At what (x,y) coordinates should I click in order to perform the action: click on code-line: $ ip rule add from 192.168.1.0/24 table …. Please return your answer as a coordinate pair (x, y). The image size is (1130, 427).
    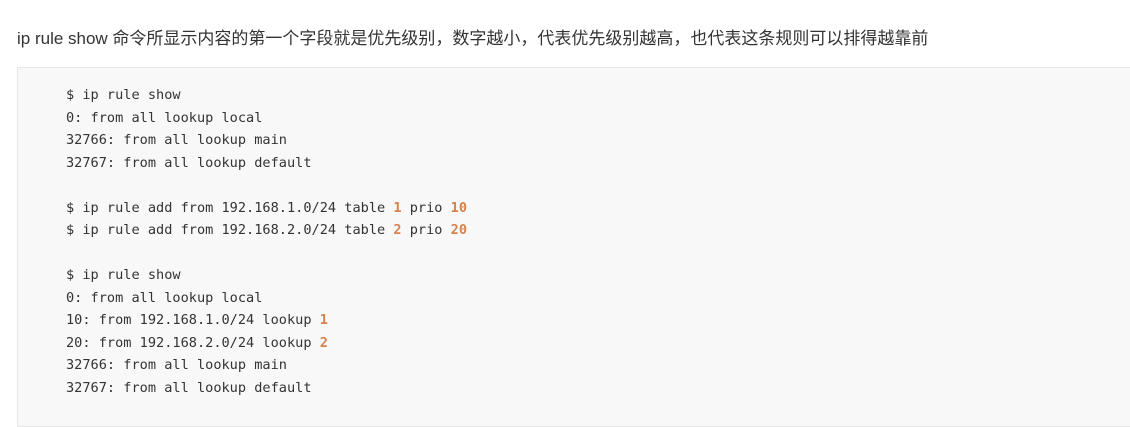
    Looking at the image, I should click on (266, 208).